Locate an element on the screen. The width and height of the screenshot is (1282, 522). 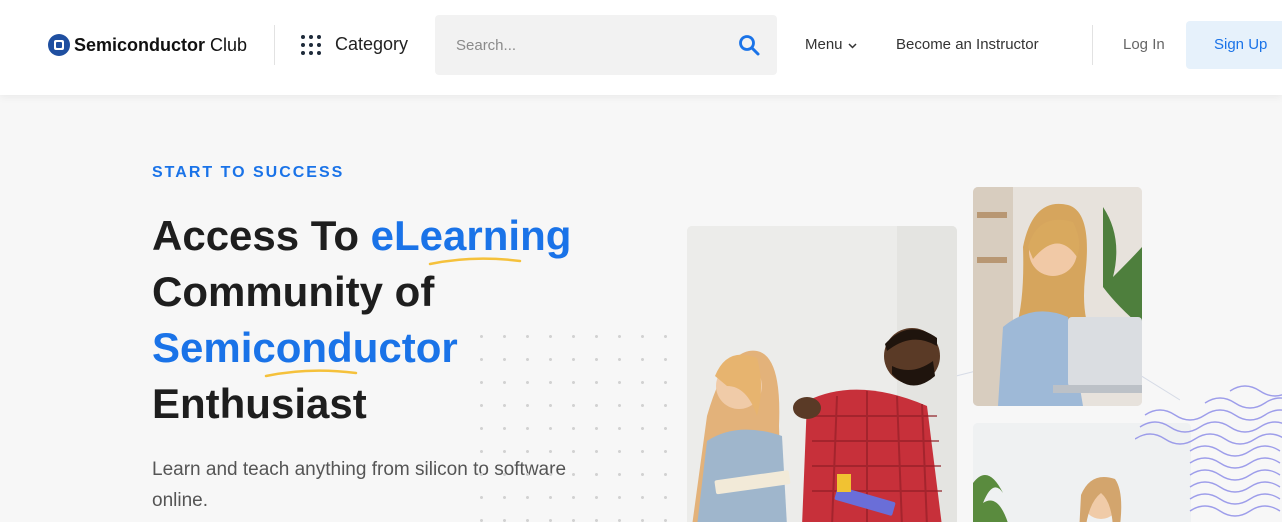
logo-text: Semiconductor Club is located at coordinates (161, 44).